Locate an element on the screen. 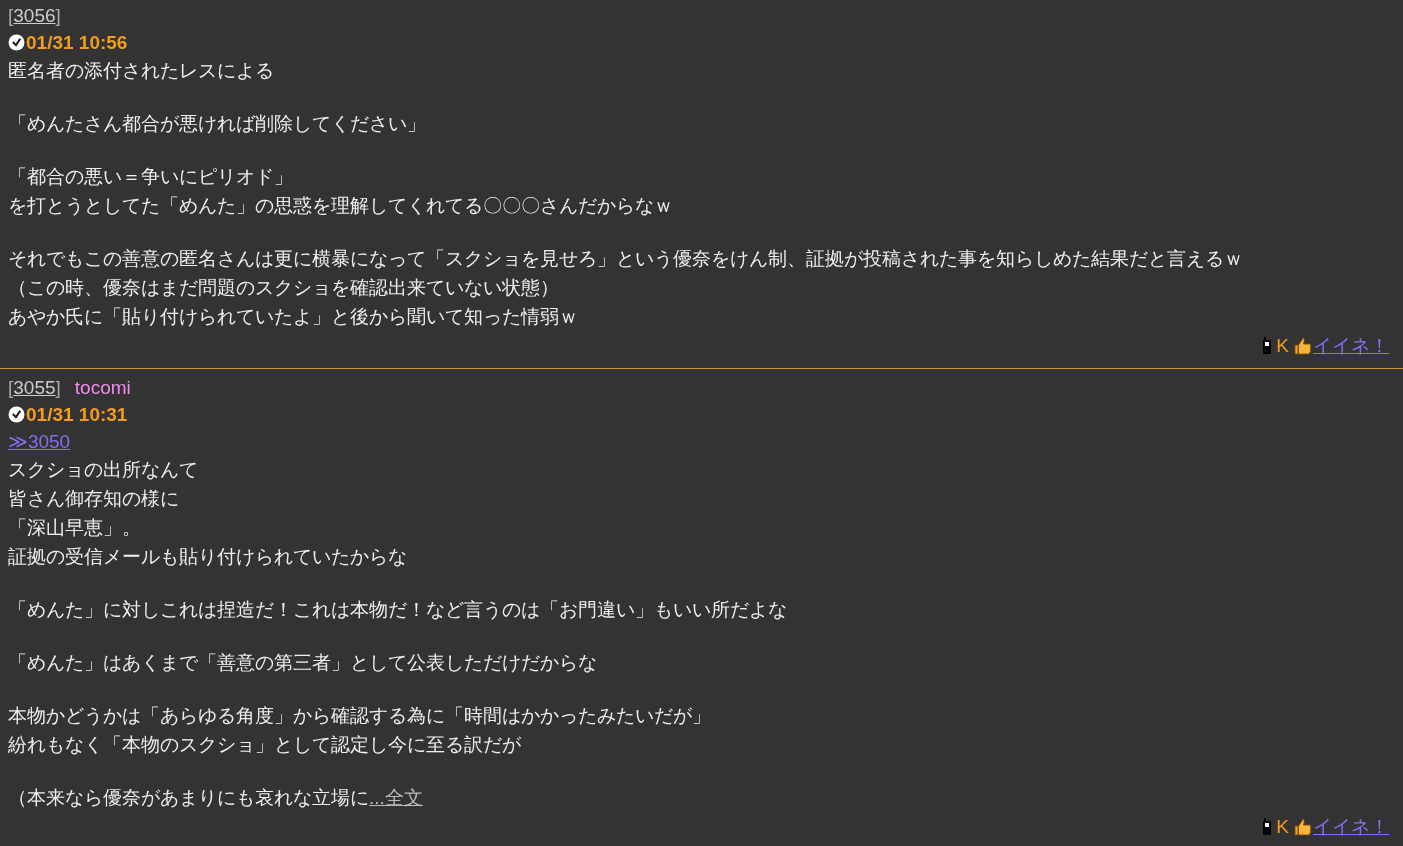 This screenshot has width=1403, height=846. poster-name: tocomi is located at coordinates (102, 388).